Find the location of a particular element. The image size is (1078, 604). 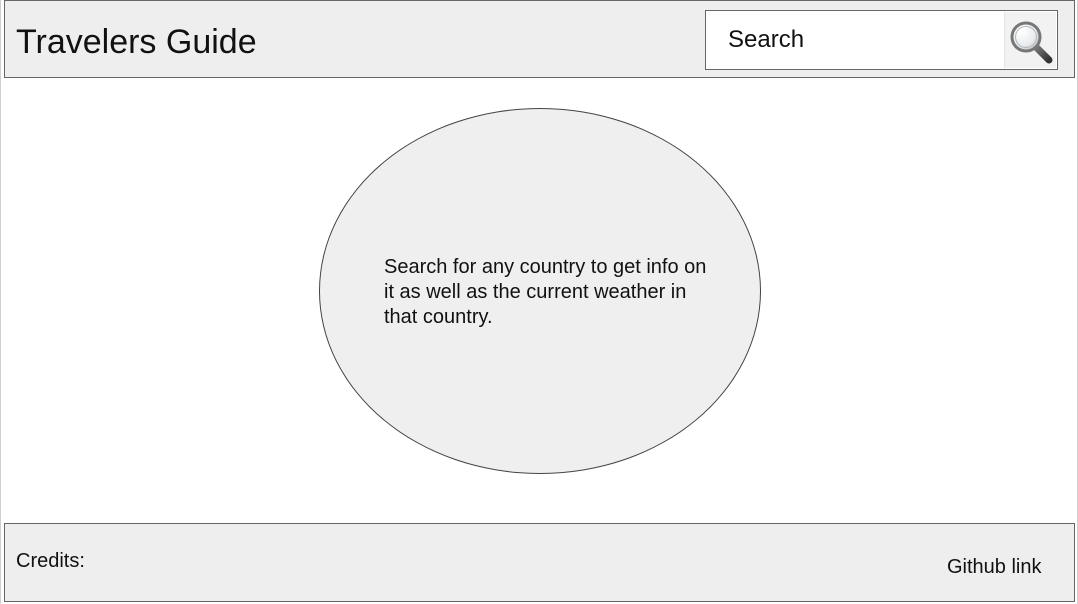

github-link: Github link is located at coordinates (994, 567).